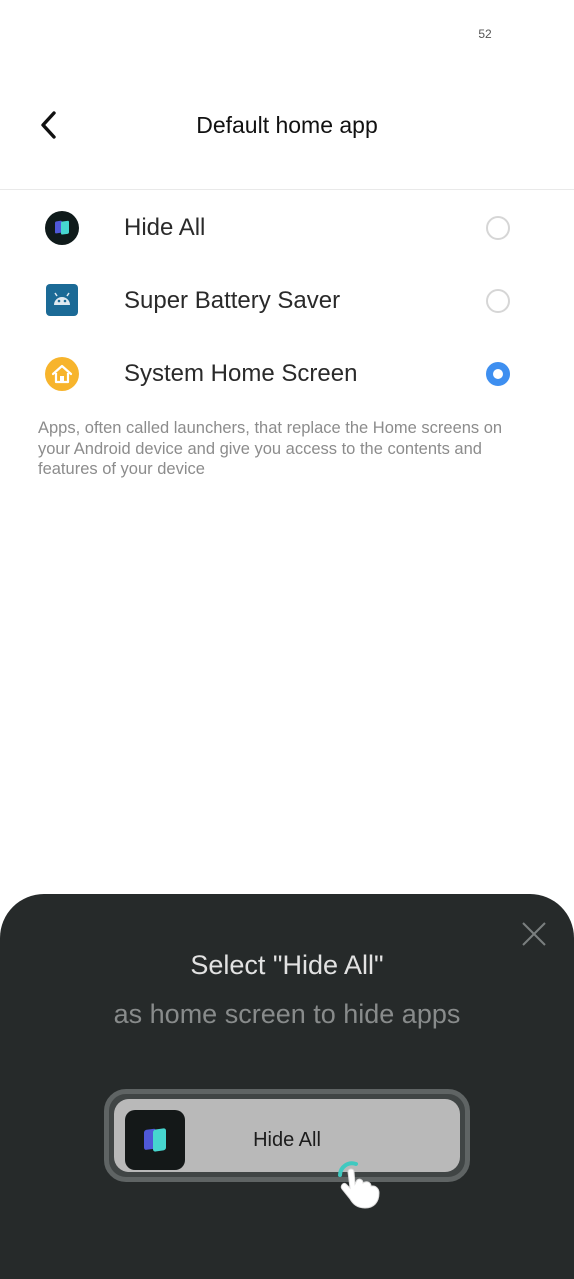 The width and height of the screenshot is (574, 1279). I want to click on demo-label: Hide All, so click(287, 1140).